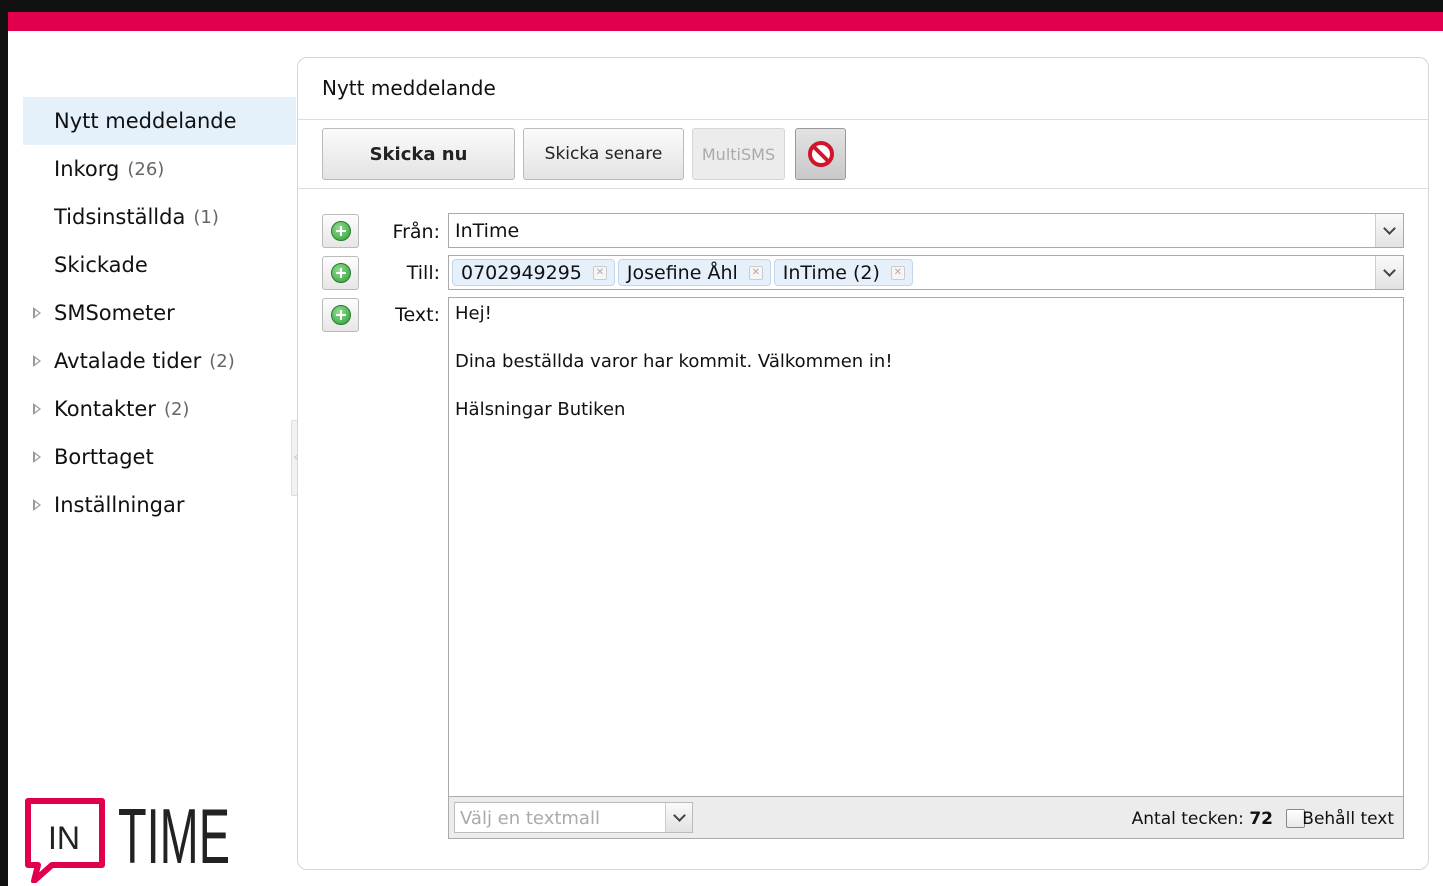  I want to click on message-line: Hej!, so click(473, 313).